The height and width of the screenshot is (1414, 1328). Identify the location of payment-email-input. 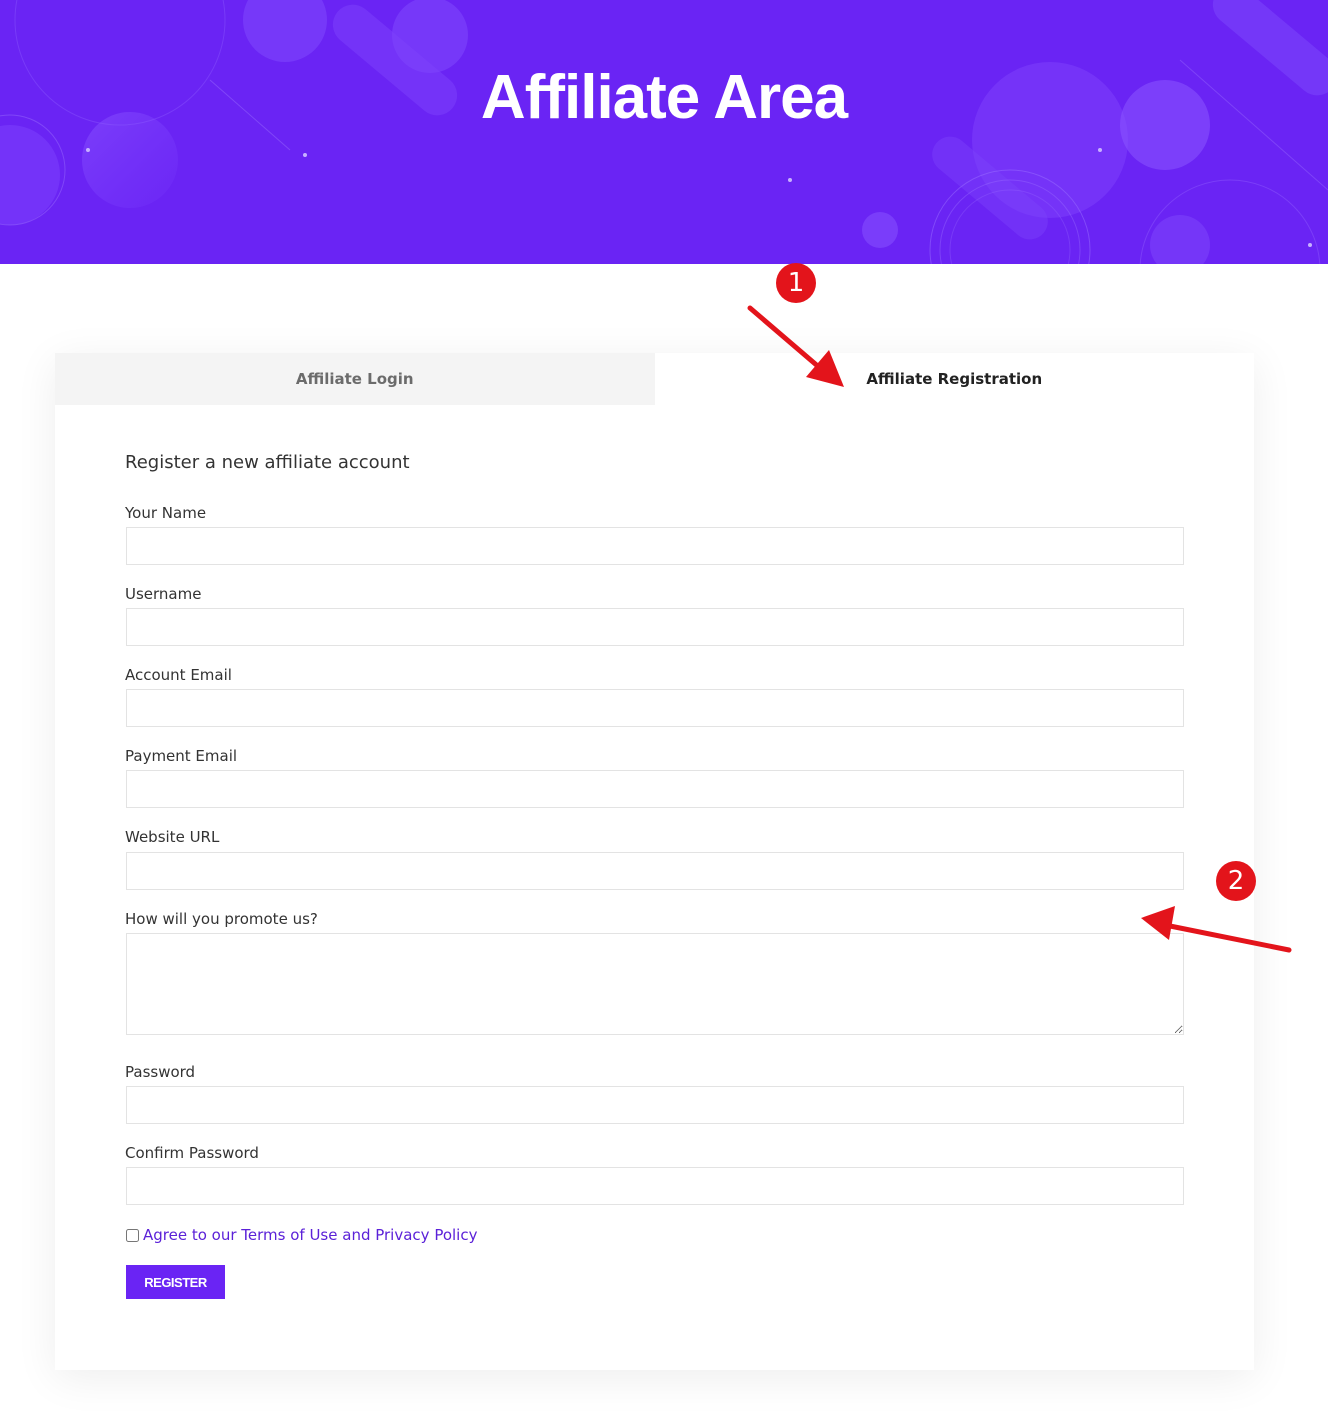
(655, 789).